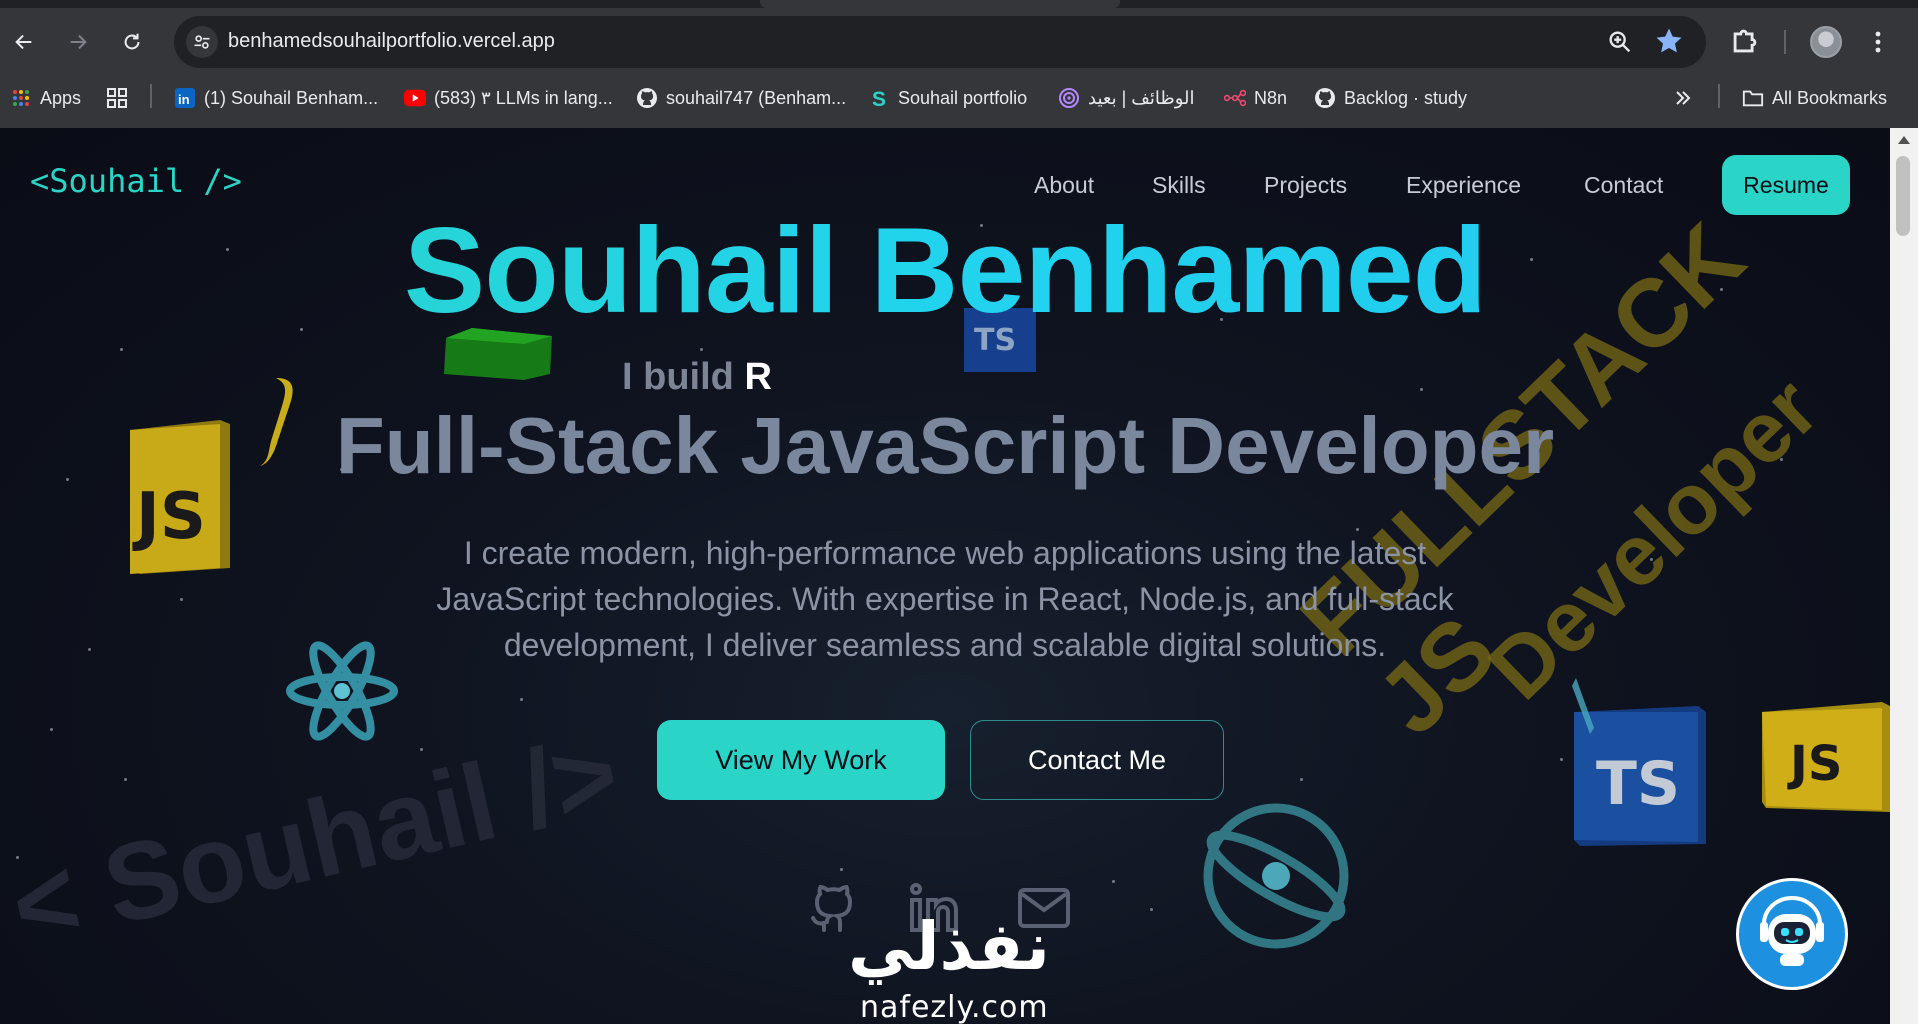  What do you see at coordinates (949, 946) in the screenshot?
I see `nafezly-watermark-arabic: نفذلي` at bounding box center [949, 946].